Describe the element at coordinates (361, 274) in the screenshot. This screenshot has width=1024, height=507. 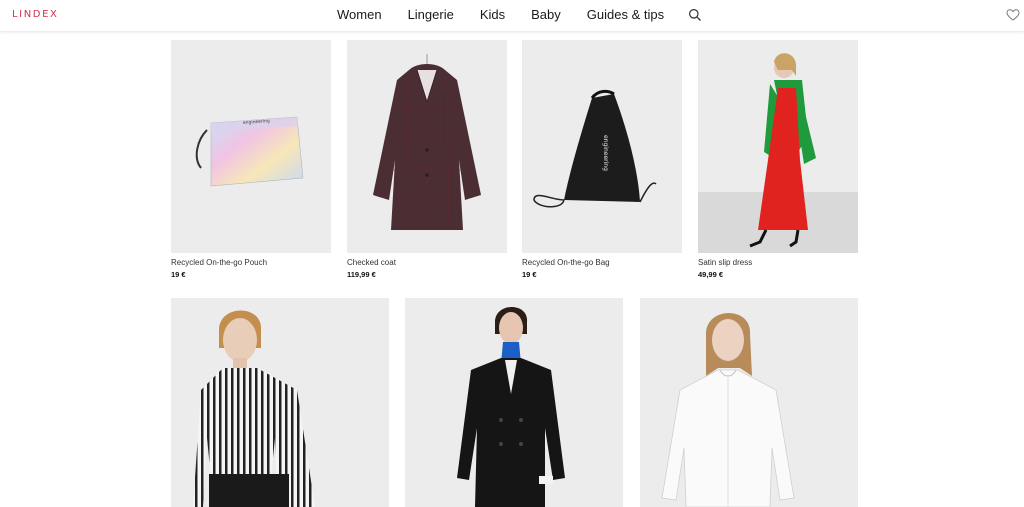
I see `product-price: 119,99 €` at that location.